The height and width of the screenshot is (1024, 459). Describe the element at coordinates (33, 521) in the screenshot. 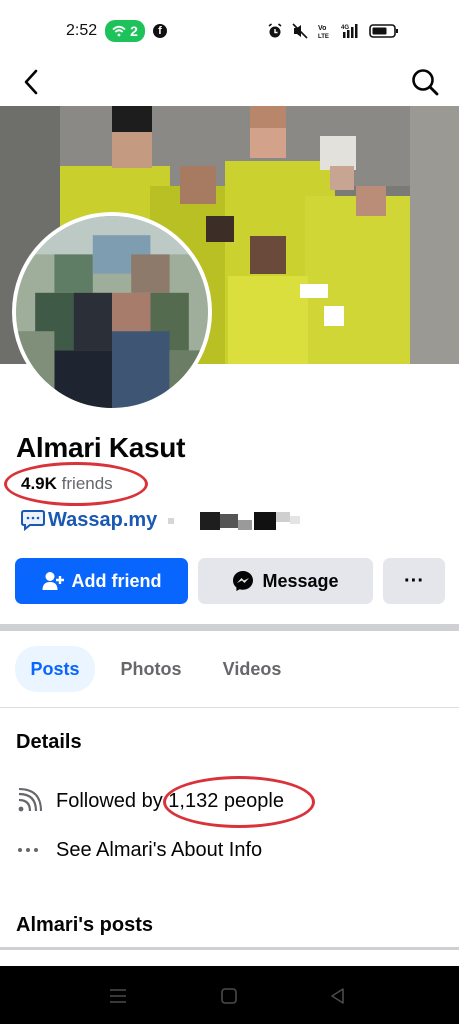

I see `speech-bubble-icon` at that location.